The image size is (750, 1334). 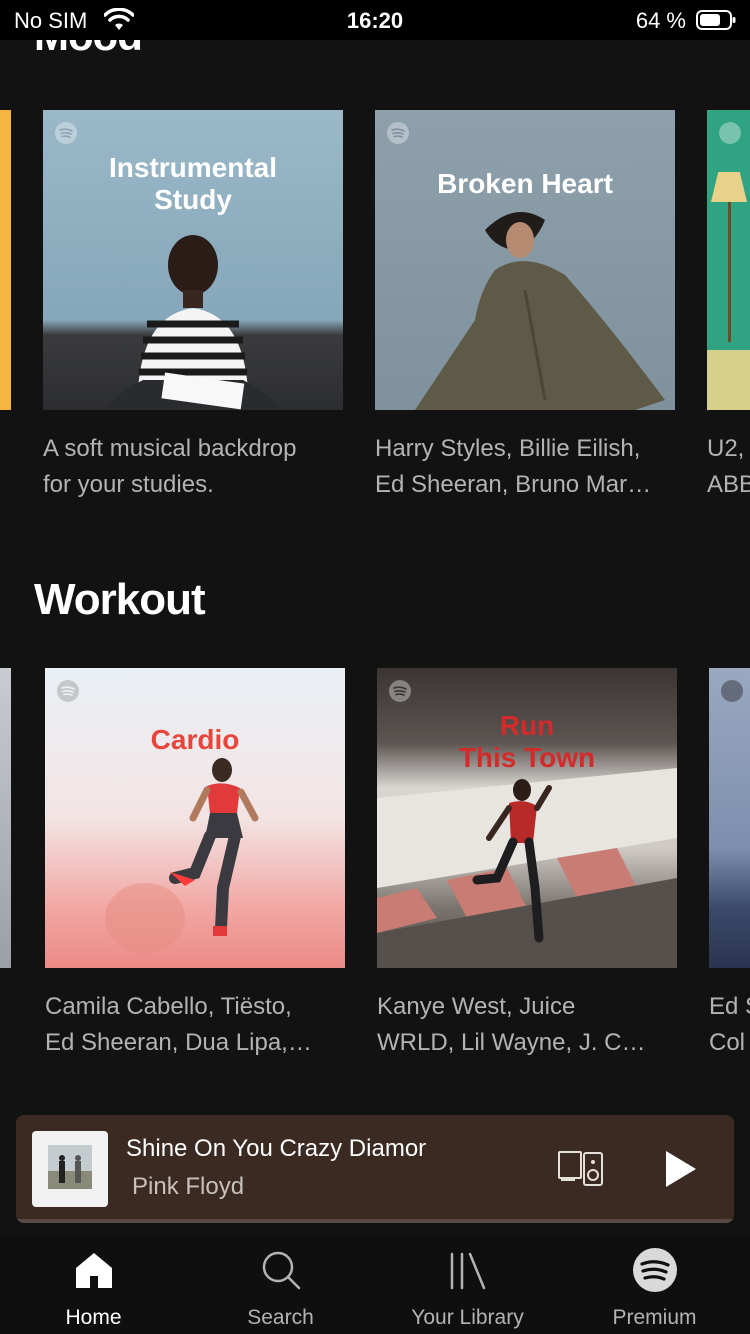 I want to click on play-icon, so click(x=680, y=1169).